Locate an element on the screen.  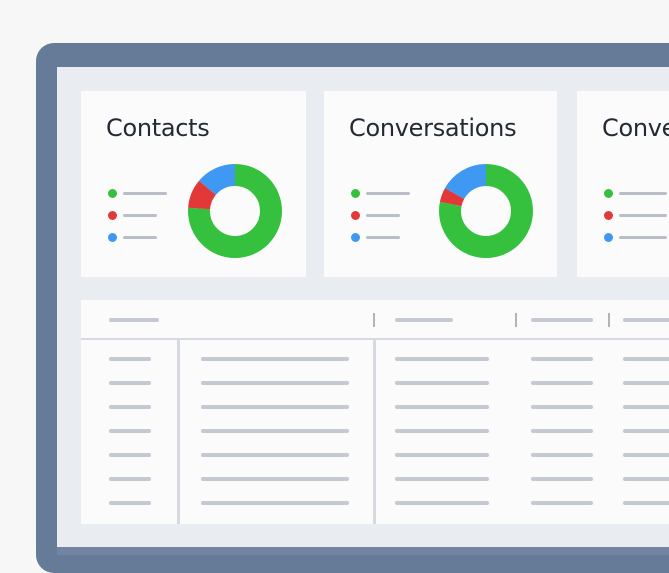
contacts-card: Contacts is located at coordinates (193, 184).